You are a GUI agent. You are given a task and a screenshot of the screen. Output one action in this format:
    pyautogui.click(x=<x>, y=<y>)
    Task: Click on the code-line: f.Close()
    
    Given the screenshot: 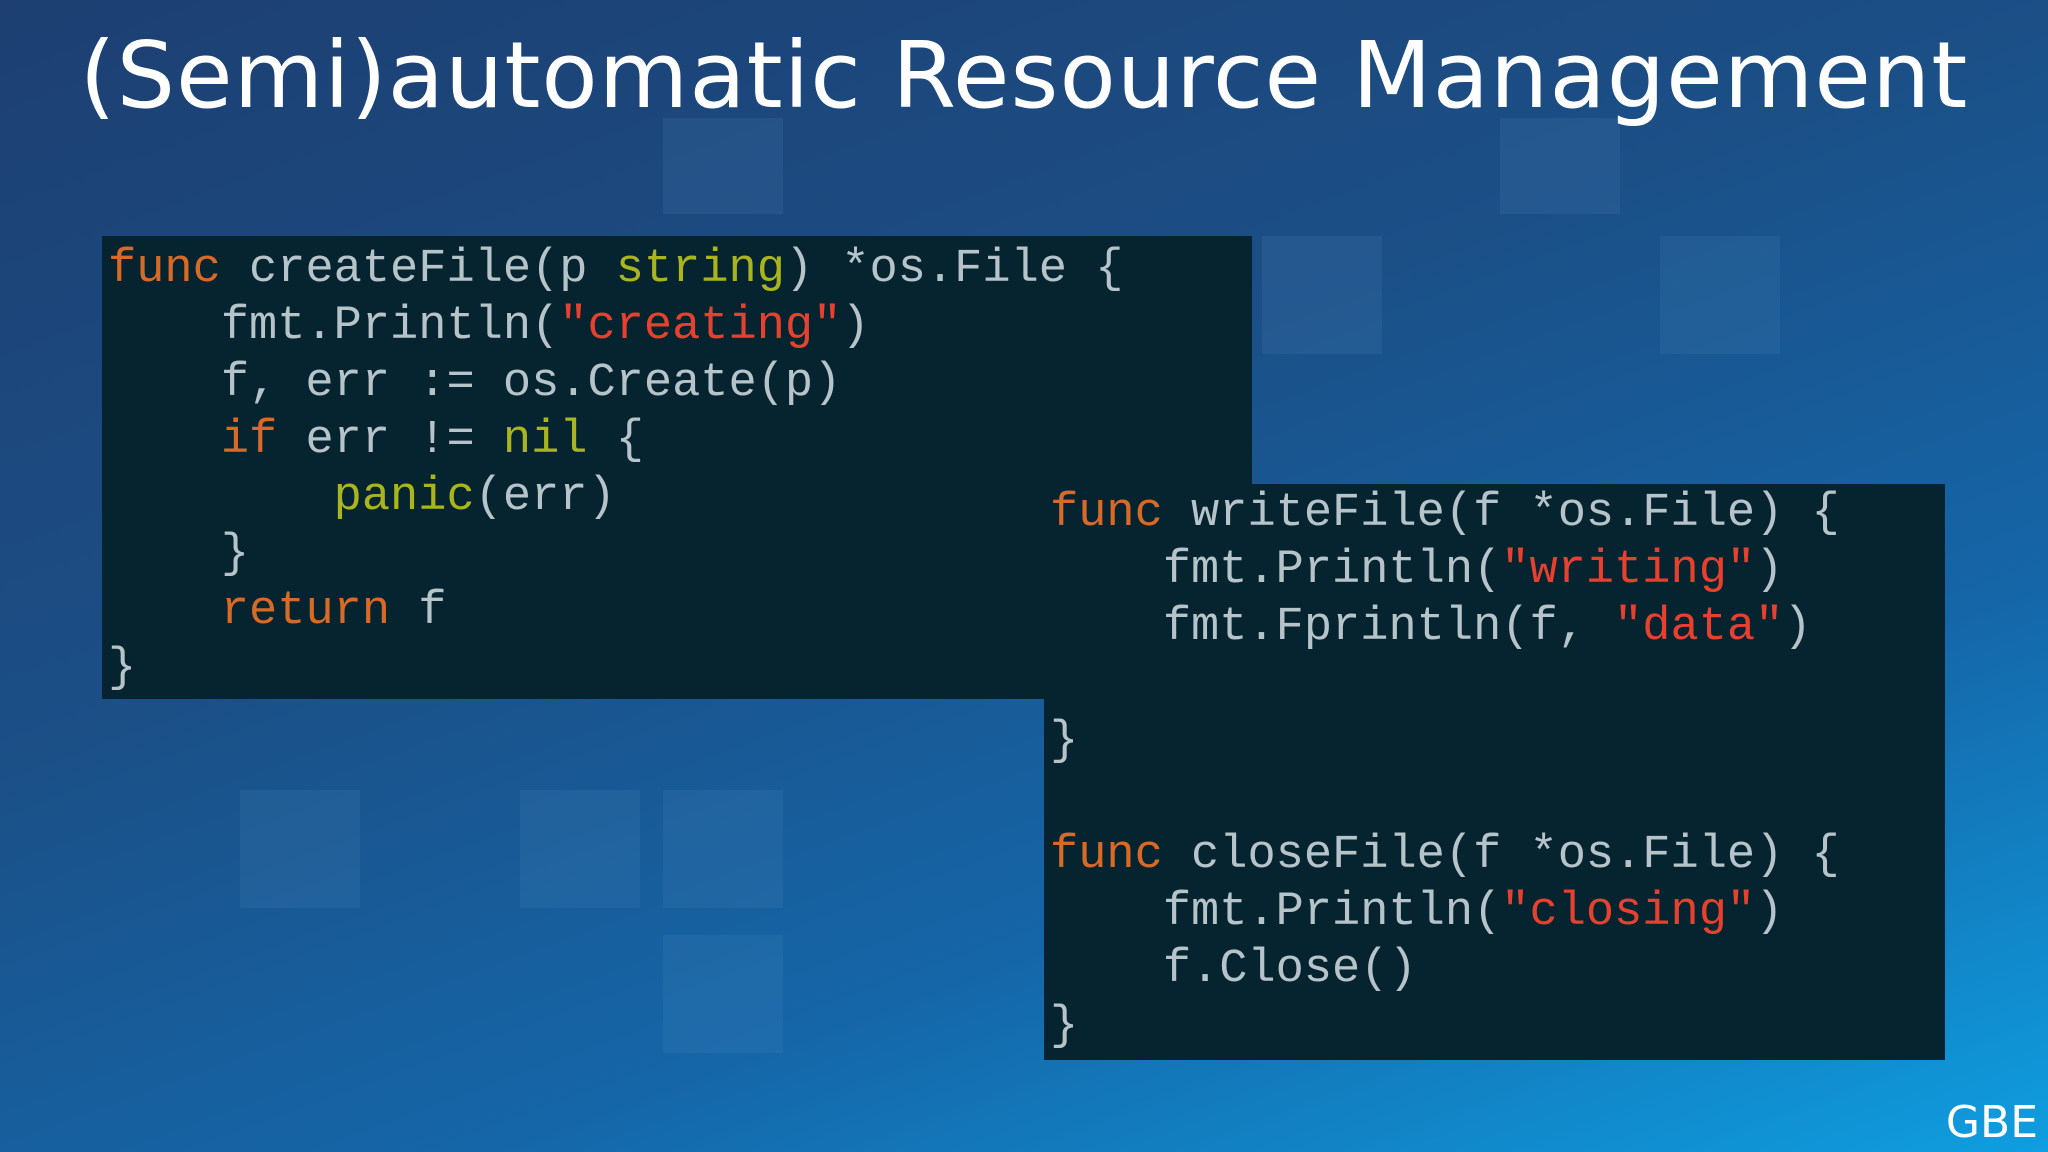 What is the action you would take?
    pyautogui.click(x=1233, y=969)
    